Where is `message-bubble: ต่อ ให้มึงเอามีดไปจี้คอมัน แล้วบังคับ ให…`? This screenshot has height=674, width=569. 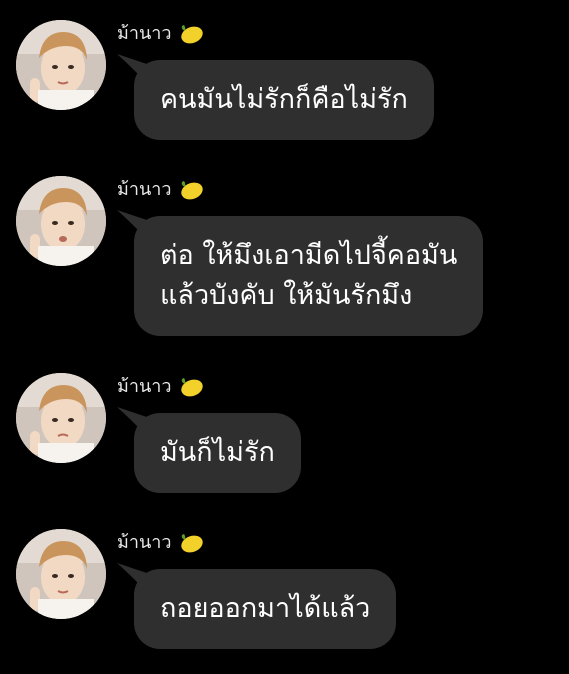
message-bubble: ต่อ ให้มึงเอามีดไปจี้คอมัน แล้วบังคับ ให… is located at coordinates (309, 276).